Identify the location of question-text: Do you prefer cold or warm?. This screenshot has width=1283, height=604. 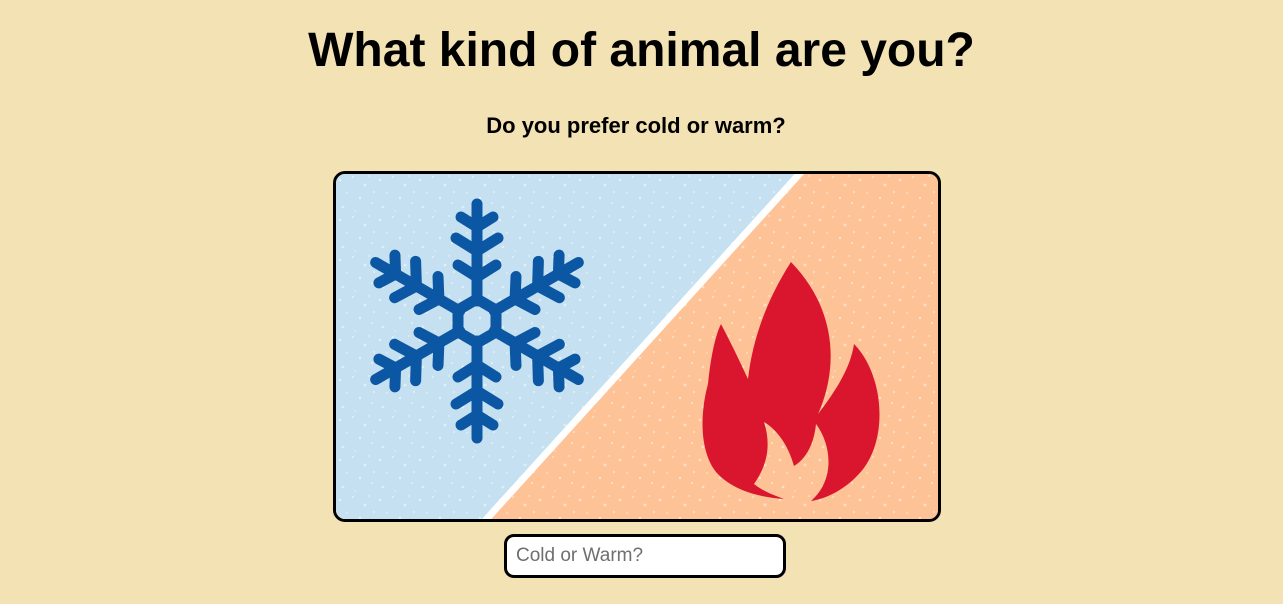
(636, 125).